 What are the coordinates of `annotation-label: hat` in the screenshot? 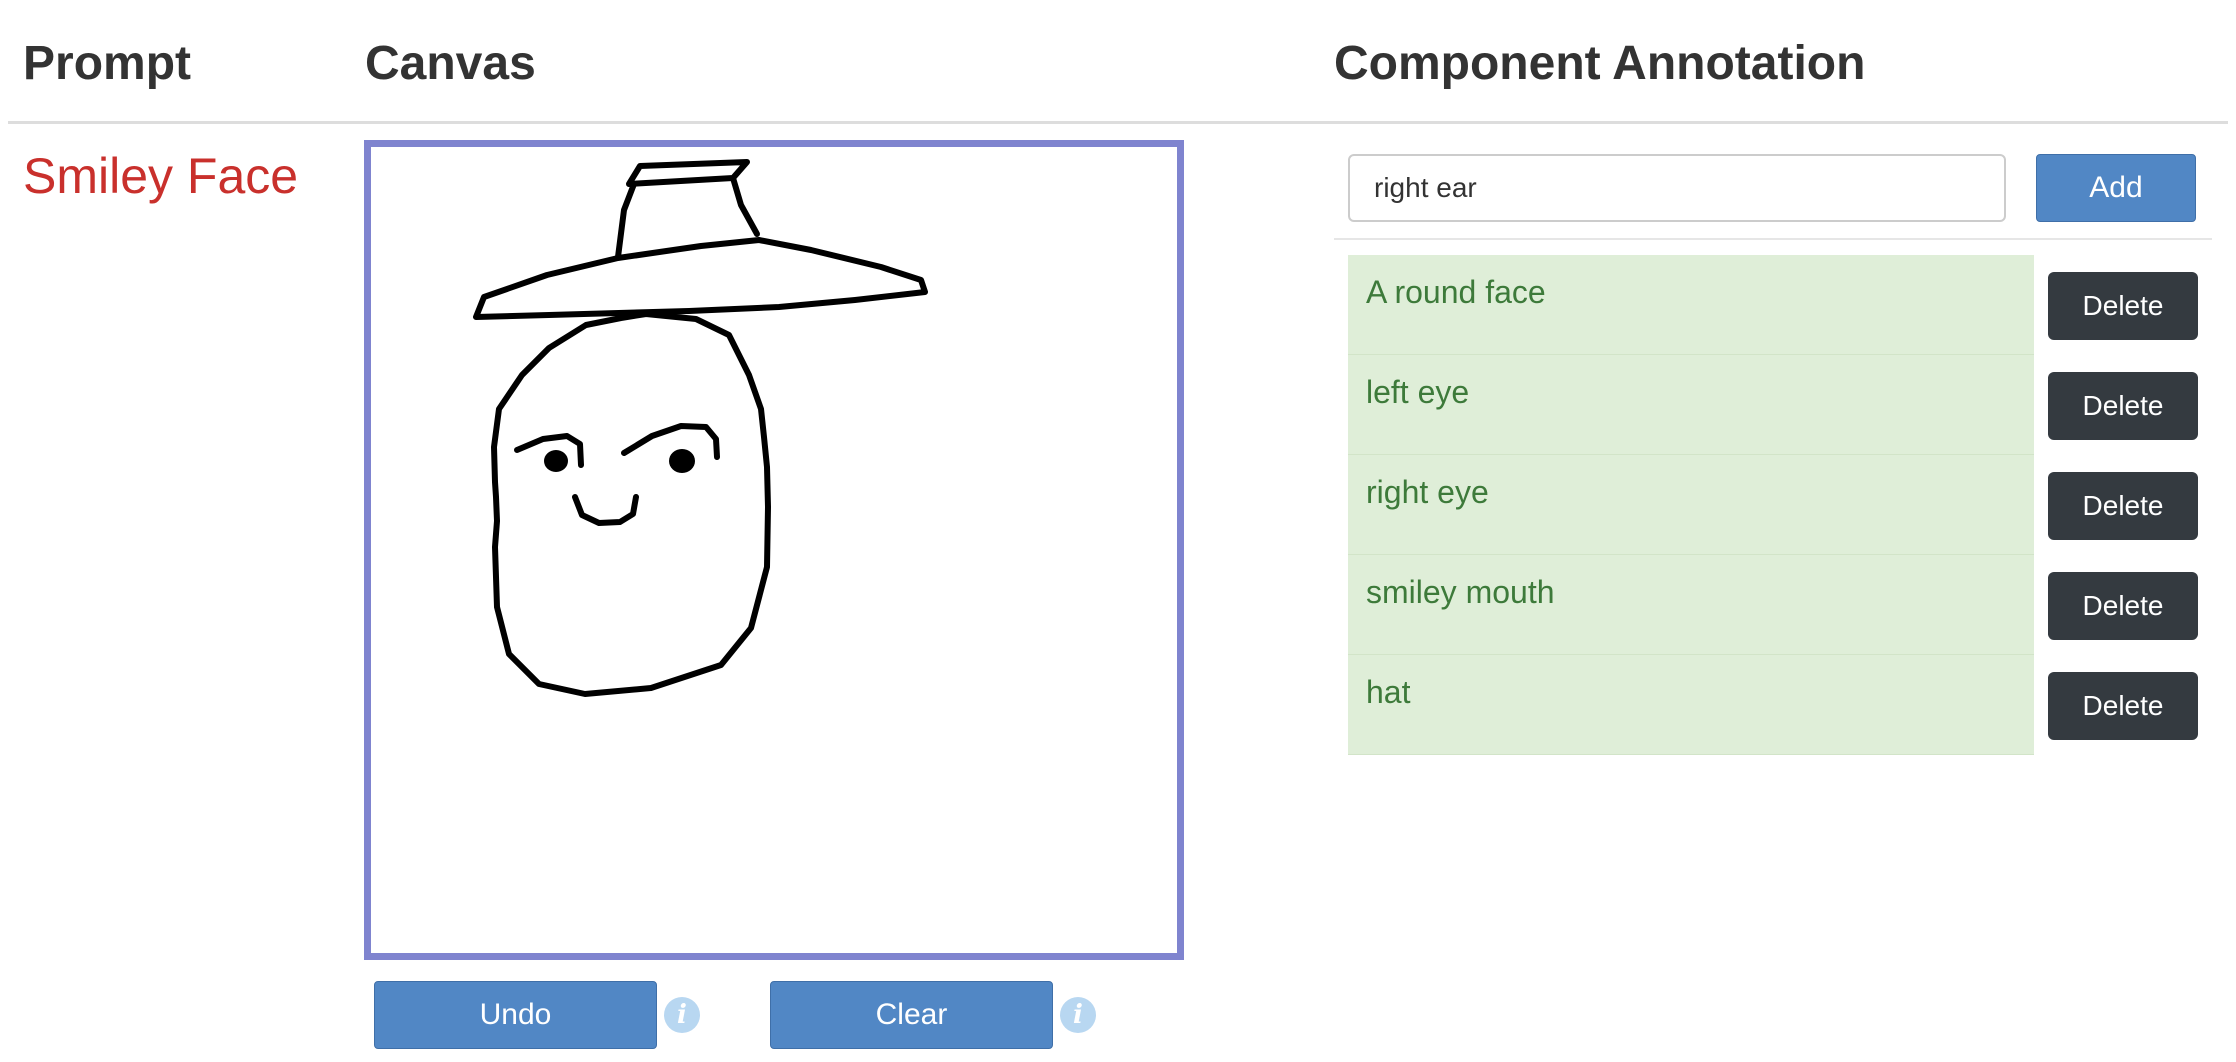 It's located at (1691, 705).